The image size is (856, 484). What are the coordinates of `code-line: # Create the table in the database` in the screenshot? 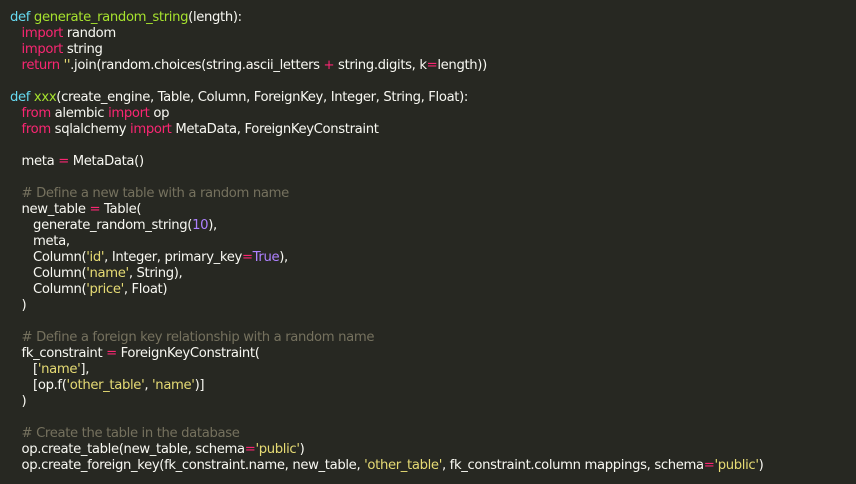 It's located at (433, 434).